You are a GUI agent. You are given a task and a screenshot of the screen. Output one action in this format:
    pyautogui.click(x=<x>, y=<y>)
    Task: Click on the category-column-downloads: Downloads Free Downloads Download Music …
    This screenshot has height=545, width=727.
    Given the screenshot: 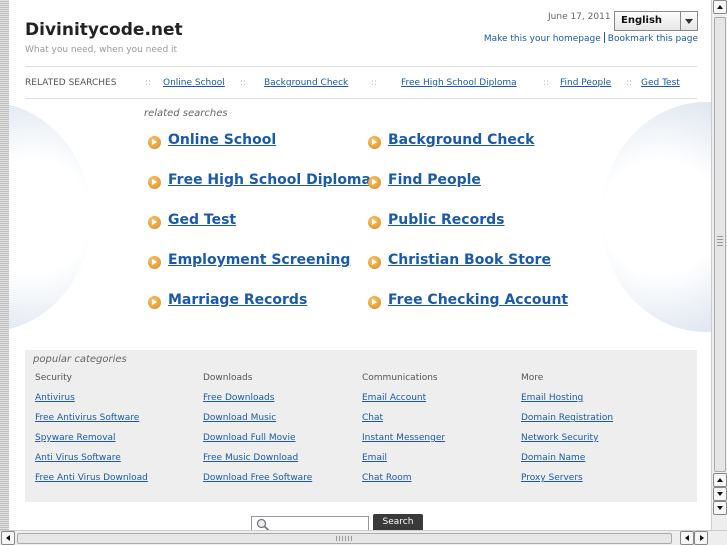 What is the action you would take?
    pyautogui.click(x=257, y=433)
    